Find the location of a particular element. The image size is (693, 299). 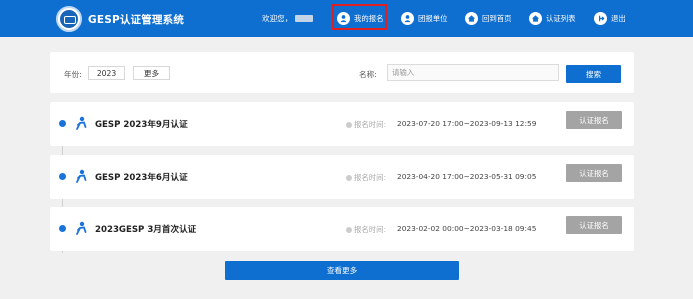

highlight-box is located at coordinates (359, 17).